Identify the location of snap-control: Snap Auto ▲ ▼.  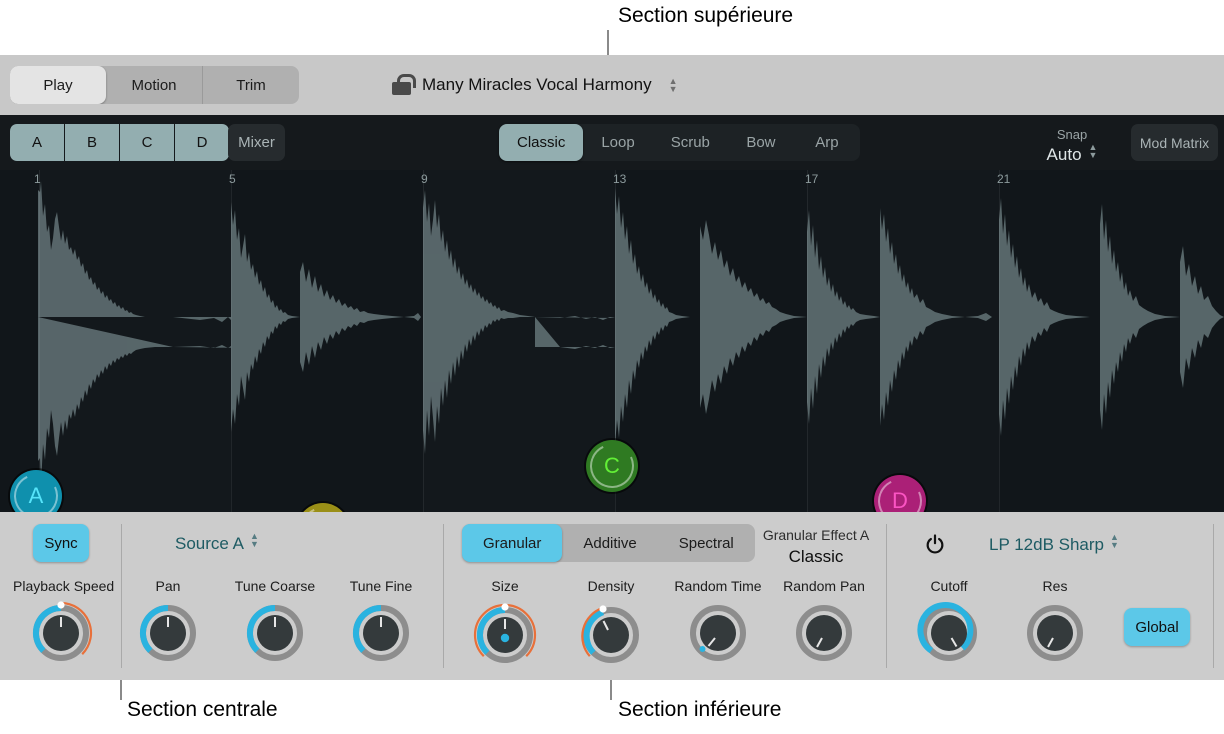
(1072, 145).